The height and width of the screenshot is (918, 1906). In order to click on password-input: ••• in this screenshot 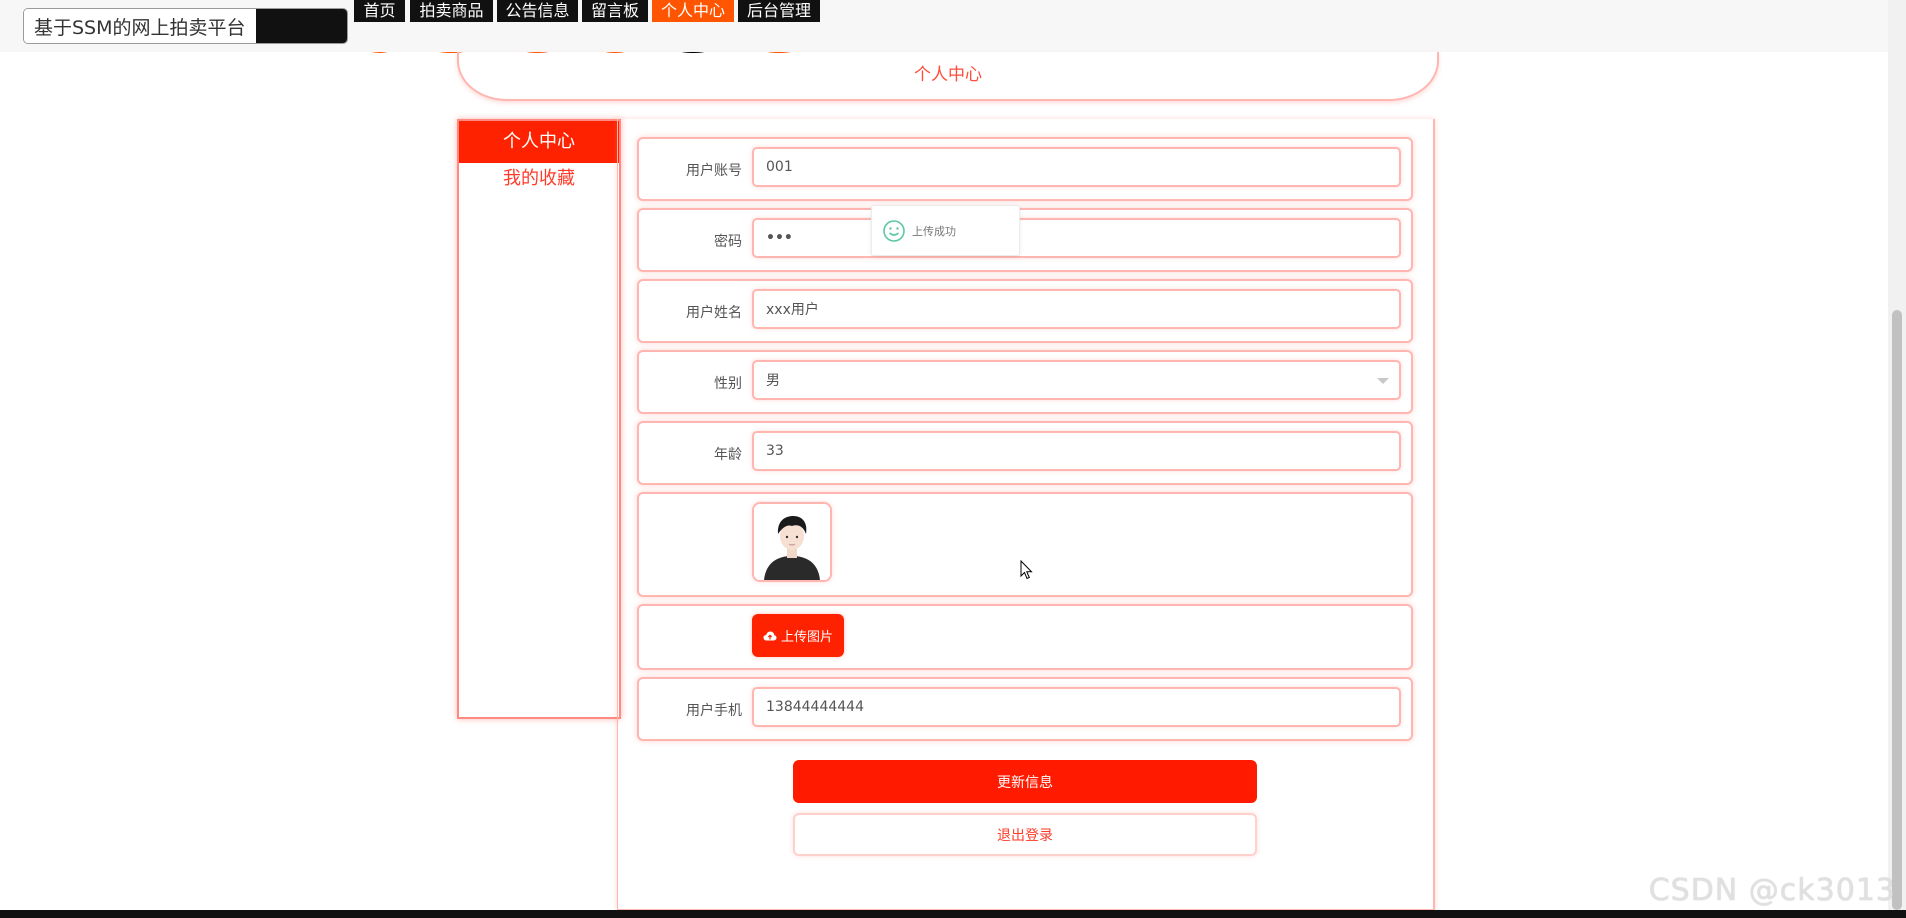, I will do `click(1076, 238)`.